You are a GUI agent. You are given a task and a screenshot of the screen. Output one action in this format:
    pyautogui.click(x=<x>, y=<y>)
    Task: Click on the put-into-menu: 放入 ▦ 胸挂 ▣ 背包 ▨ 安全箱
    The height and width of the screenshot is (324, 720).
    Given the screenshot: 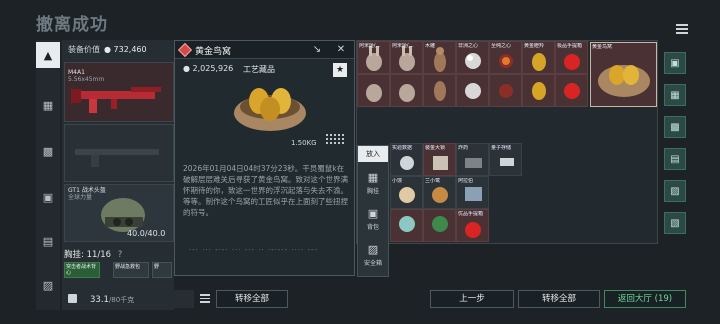 What is the action you would take?
    pyautogui.click(x=373, y=211)
    